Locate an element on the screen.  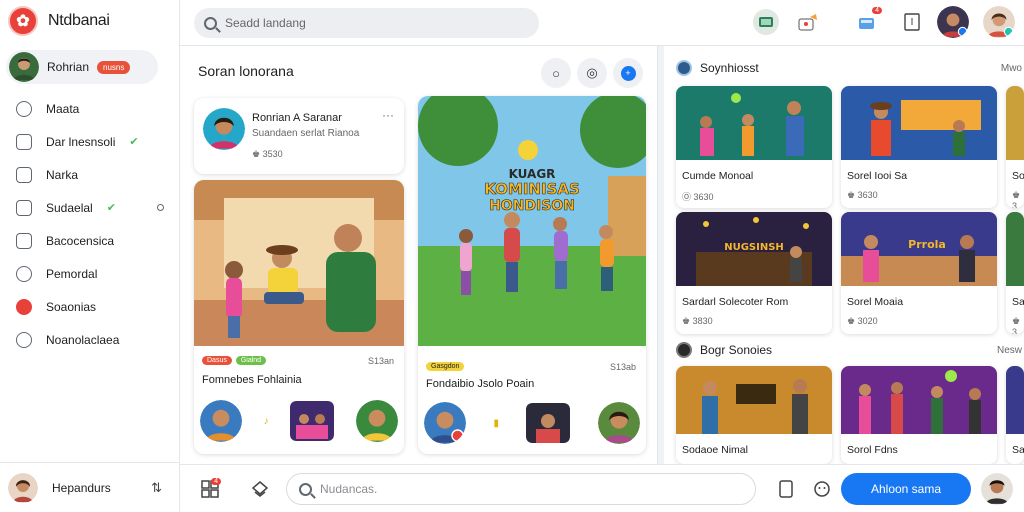
feed-actions: ○ ◎ + is located at coordinates (592, 73).